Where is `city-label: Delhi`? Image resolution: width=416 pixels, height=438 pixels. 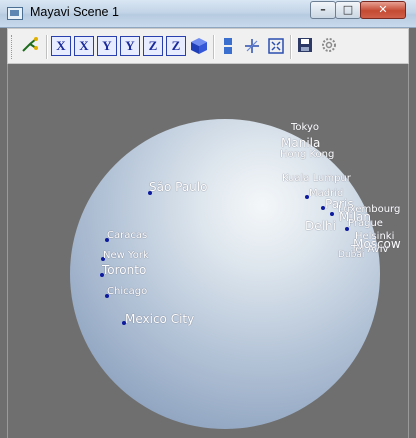 city-label: Delhi is located at coordinates (320, 226).